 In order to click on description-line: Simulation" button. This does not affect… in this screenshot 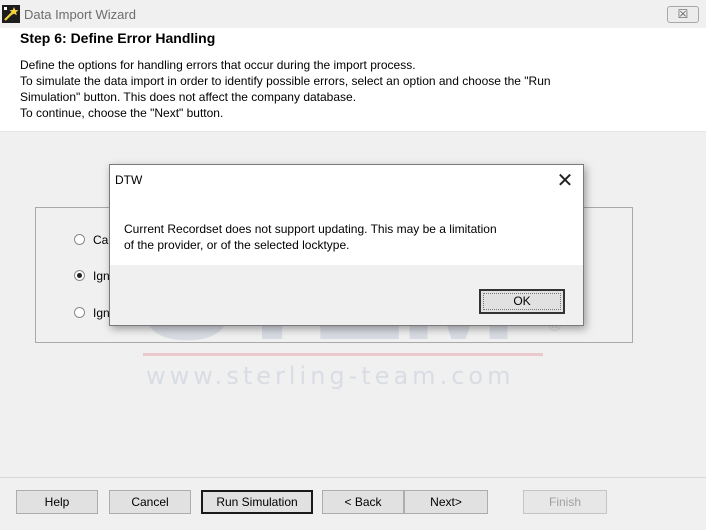, I will do `click(188, 97)`.